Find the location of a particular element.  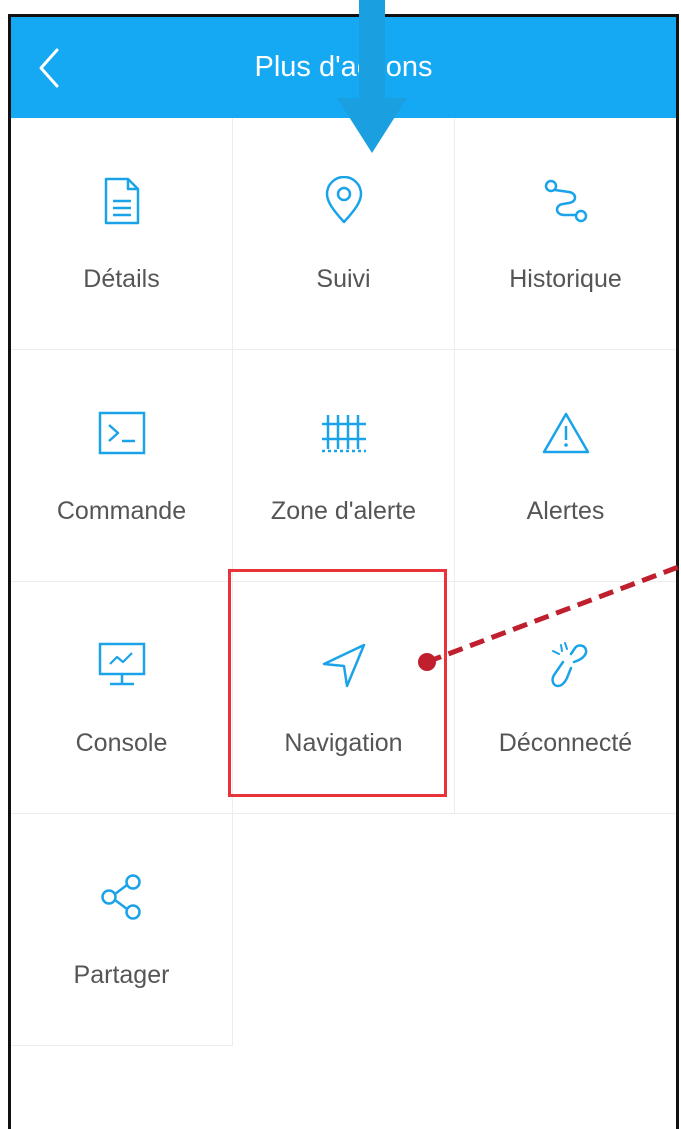

action-commande: Commande is located at coordinates (122, 466).